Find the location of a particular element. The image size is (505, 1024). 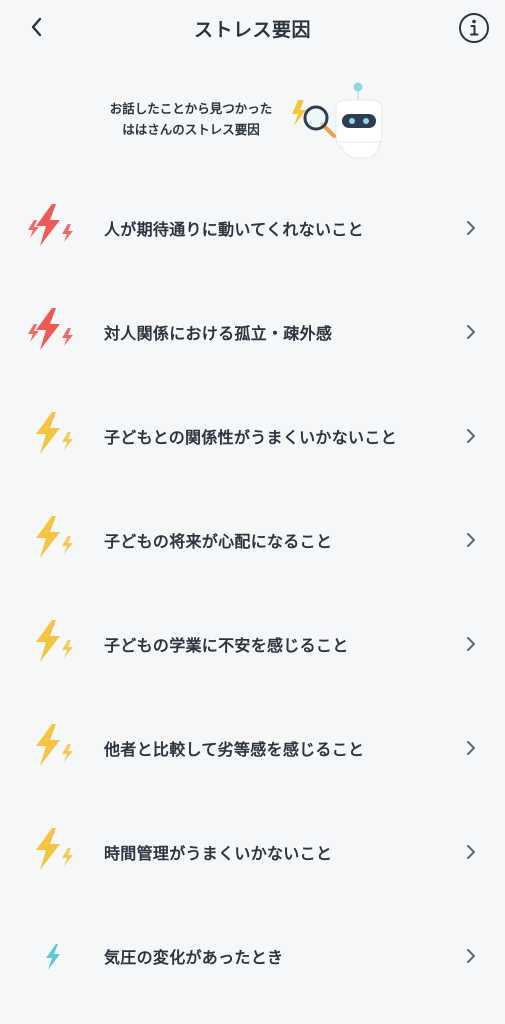

header: ストレス要因 is located at coordinates (252, 29).